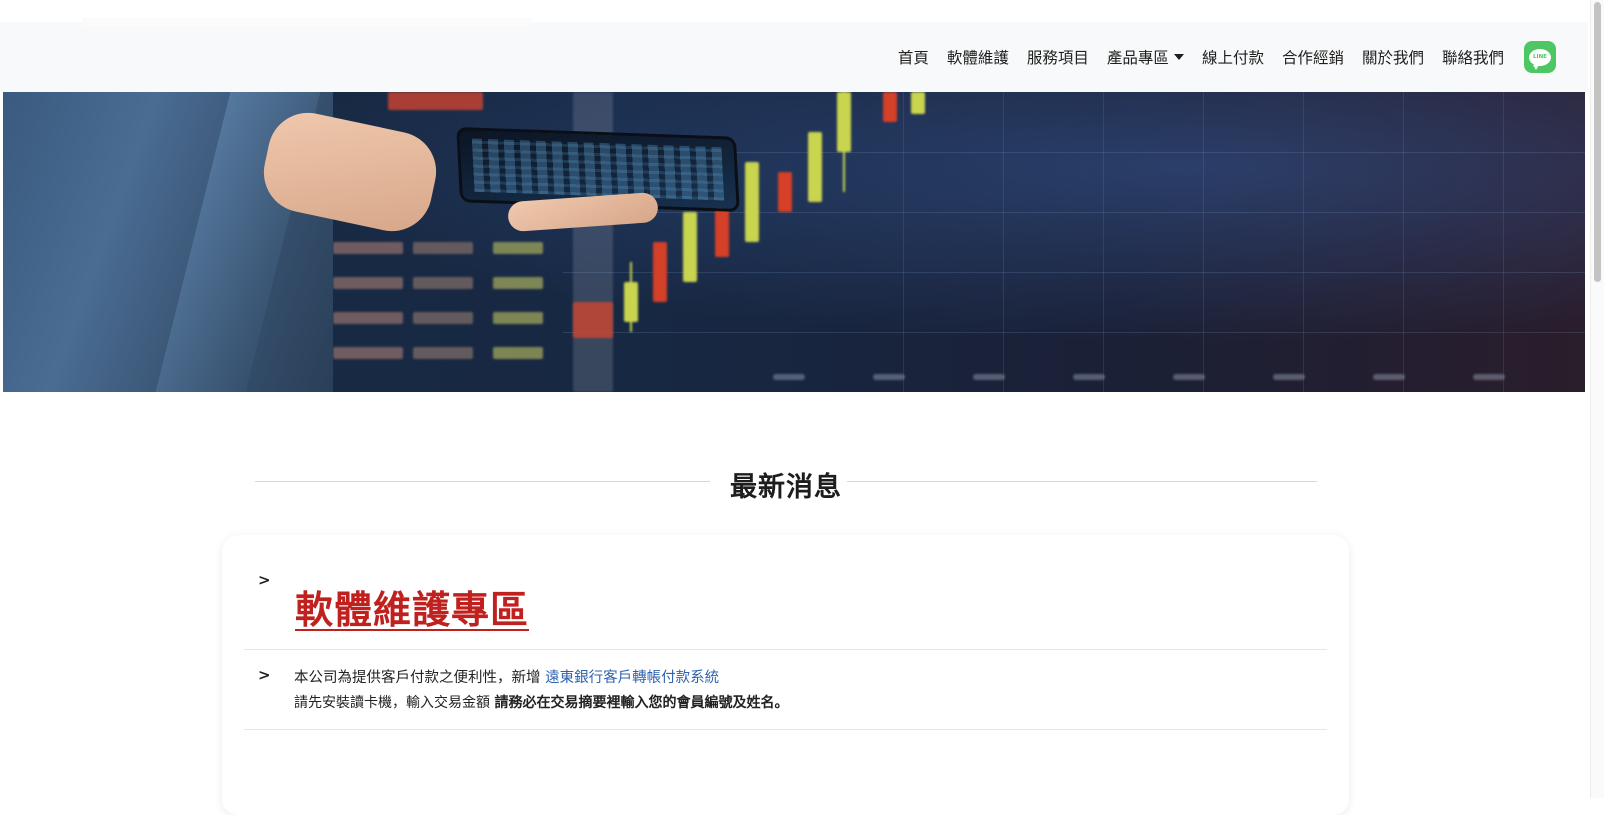 The width and height of the screenshot is (1604, 815). I want to click on nav-item-products-label: 產品專區, so click(1137, 58).